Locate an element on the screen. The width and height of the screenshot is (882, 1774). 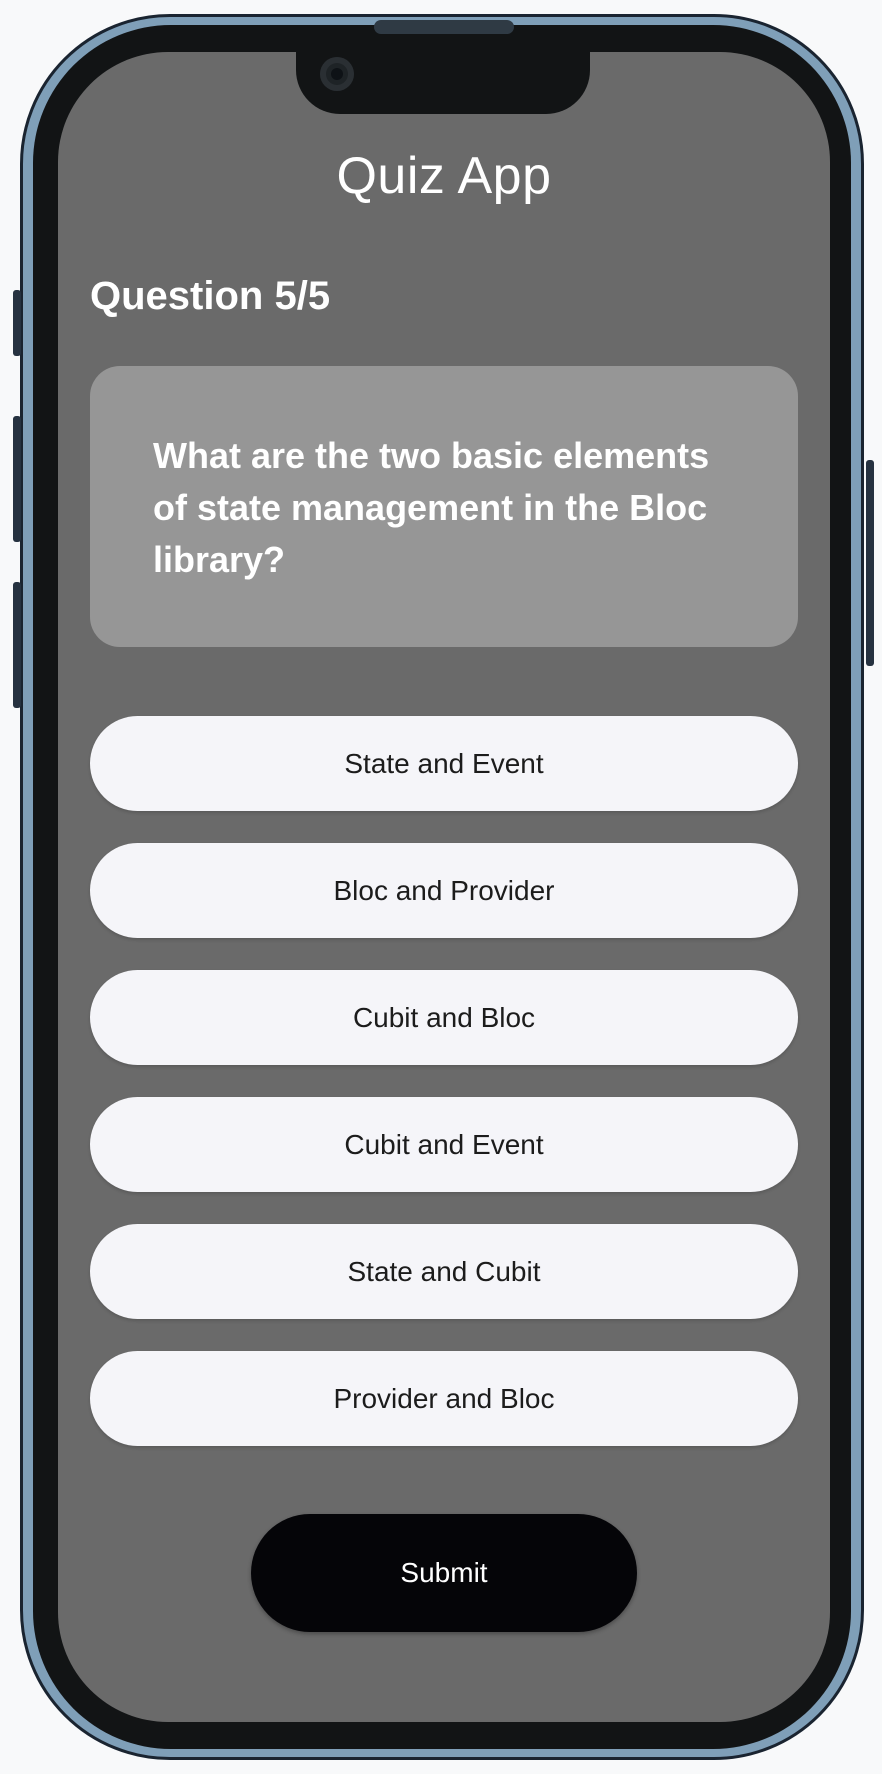
camera-icon is located at coordinates (337, 74).